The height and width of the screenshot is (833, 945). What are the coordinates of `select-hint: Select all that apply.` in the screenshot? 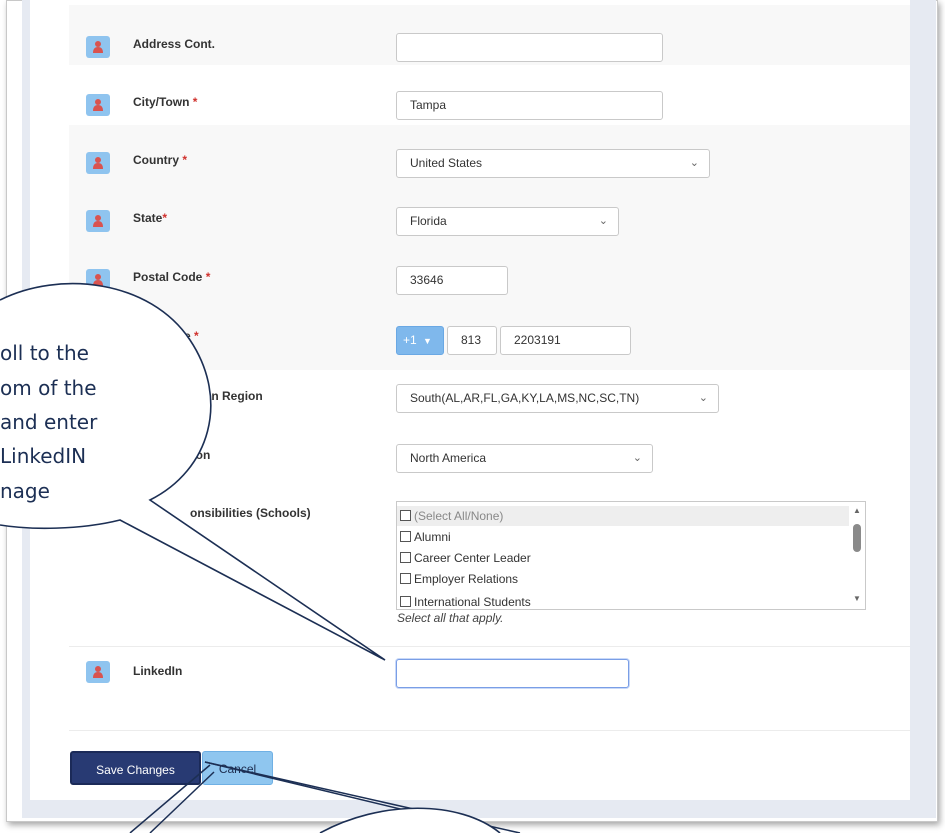 It's located at (450, 618).